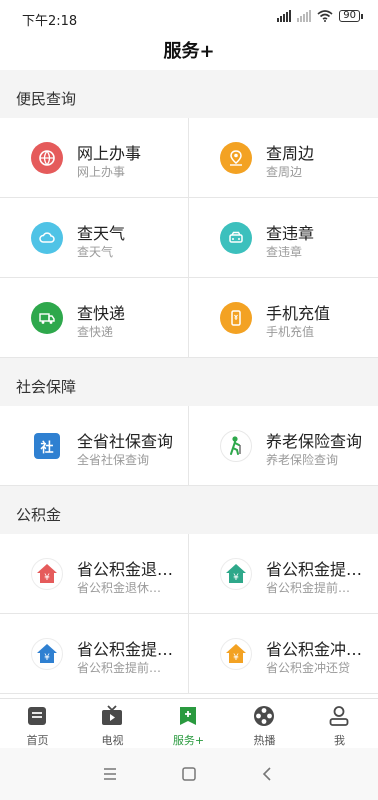 This screenshot has height=800, width=378. What do you see at coordinates (112, 740) in the screenshot?
I see `tab-label: 电视` at bounding box center [112, 740].